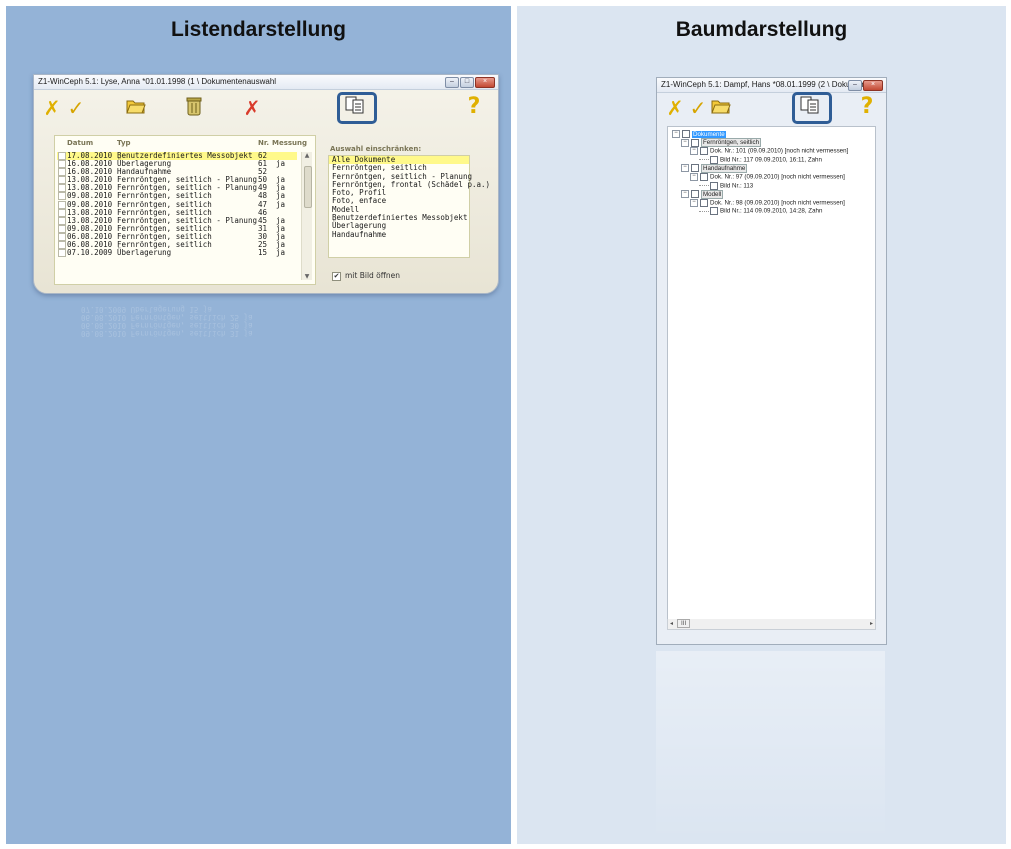 This screenshot has height=849, width=1011. Describe the element at coordinates (771, 160) in the screenshot. I see `tree-node-label: Bild Nr.: 117 09.09.2010, 16:11, Zahn` at that location.